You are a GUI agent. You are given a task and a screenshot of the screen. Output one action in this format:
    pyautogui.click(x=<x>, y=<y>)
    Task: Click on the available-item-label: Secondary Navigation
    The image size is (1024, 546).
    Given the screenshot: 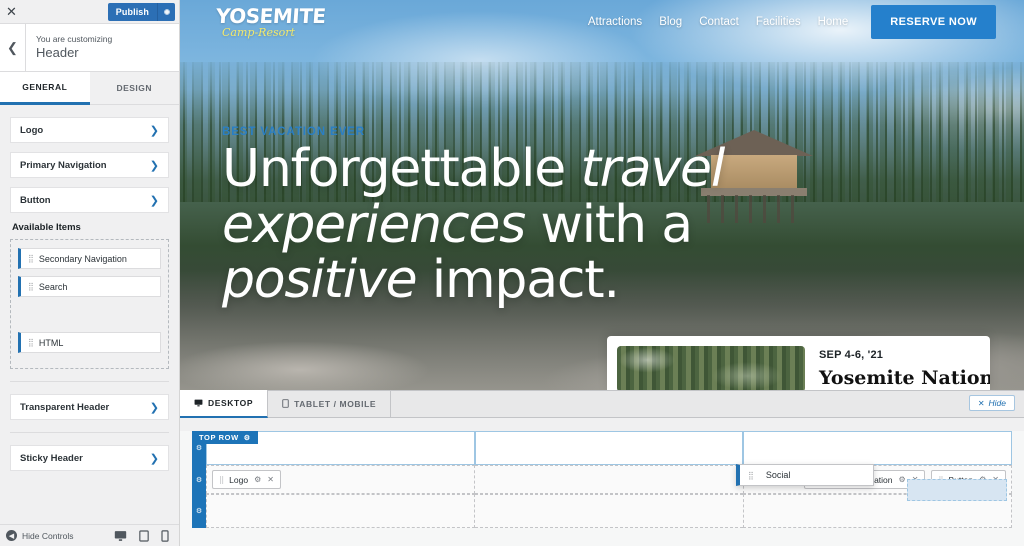 What is the action you would take?
    pyautogui.click(x=82, y=258)
    